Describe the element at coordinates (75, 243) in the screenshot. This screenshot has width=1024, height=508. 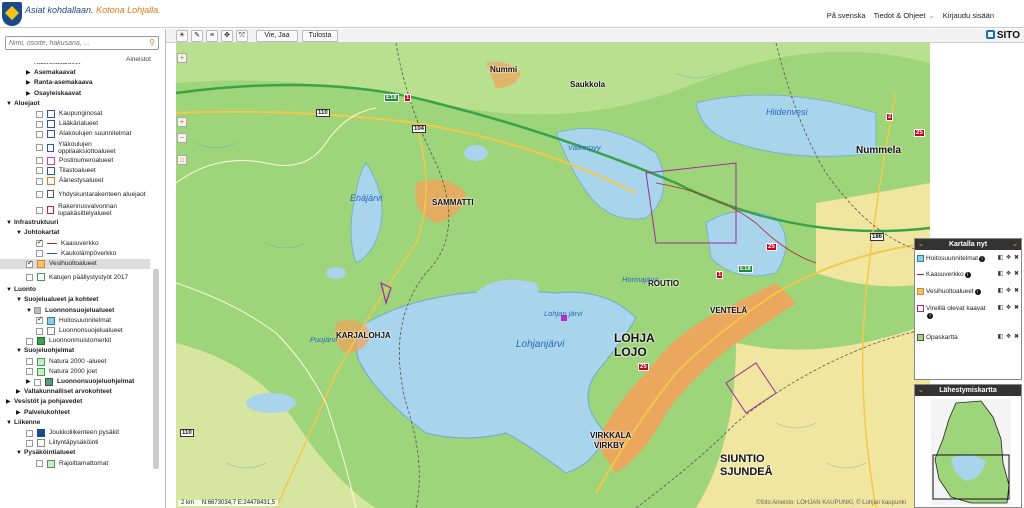
I see `layer-tree-item: Kaasuverkko` at that location.